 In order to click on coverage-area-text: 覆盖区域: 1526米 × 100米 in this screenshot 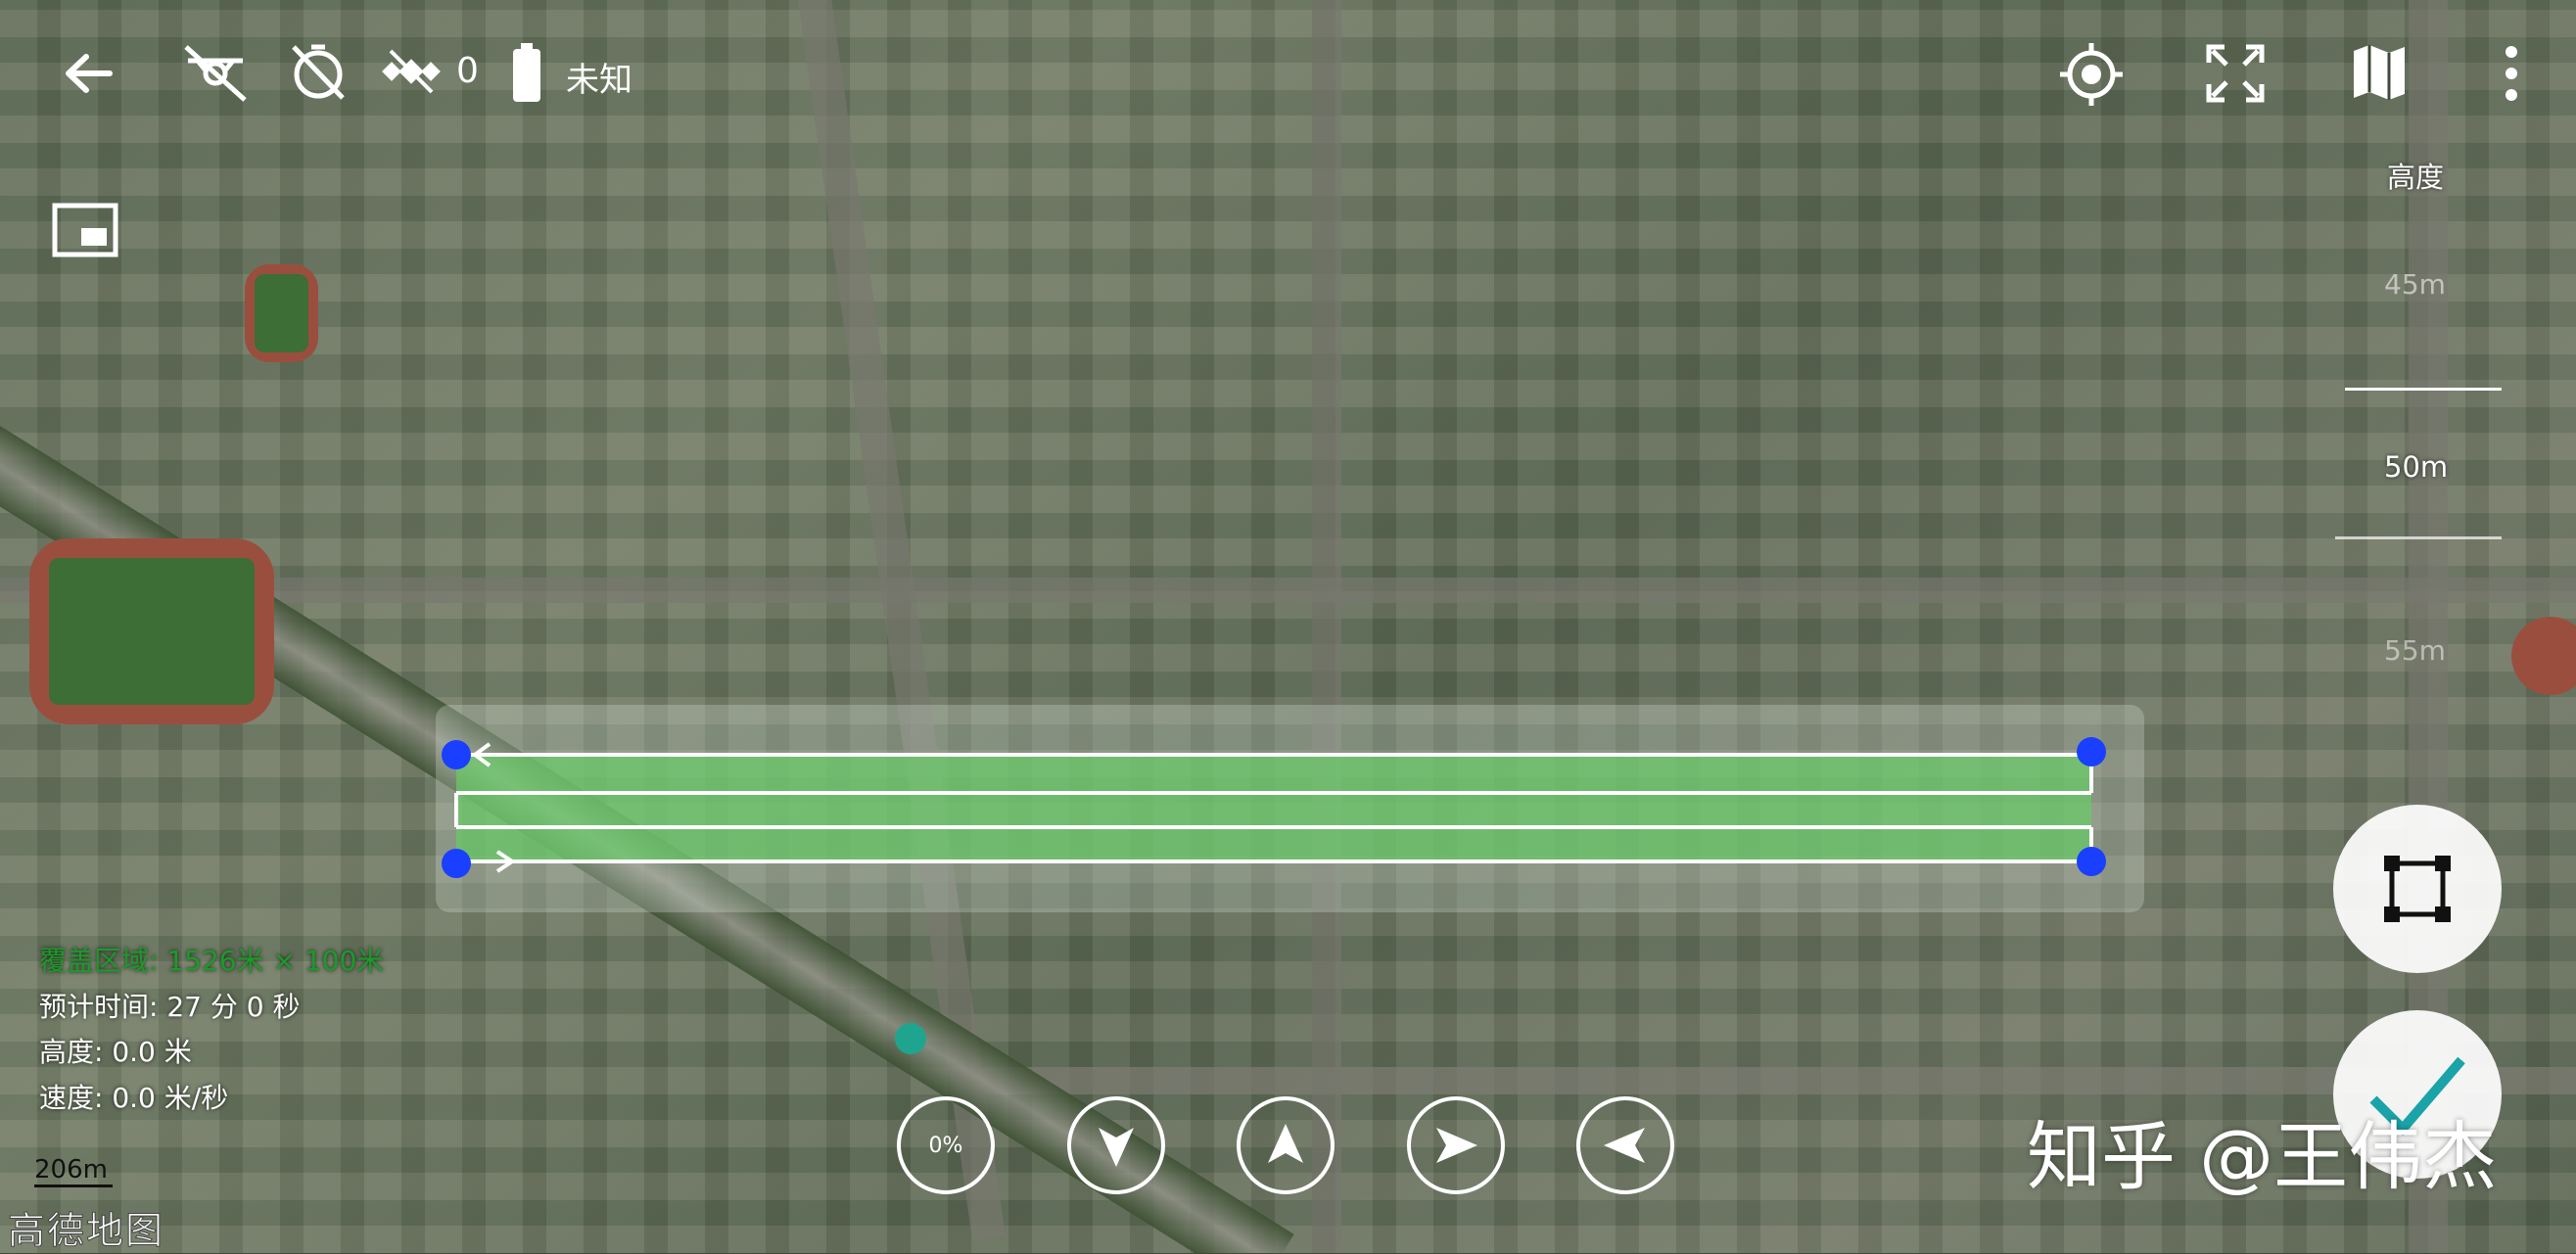, I will do `click(212, 961)`.